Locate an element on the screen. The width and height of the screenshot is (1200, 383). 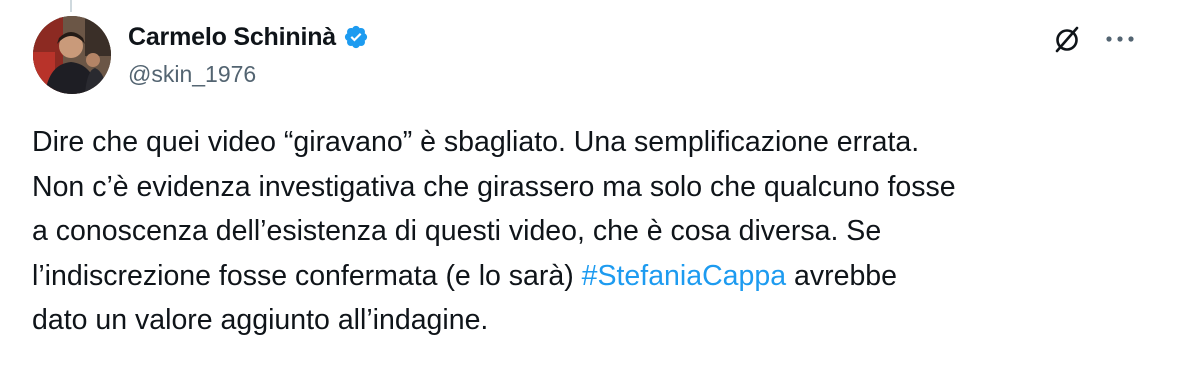
tweet-line-text: avrebbe is located at coordinates (841, 275).